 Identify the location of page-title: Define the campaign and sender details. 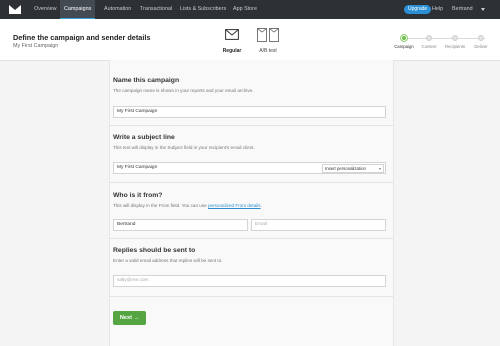
(82, 37).